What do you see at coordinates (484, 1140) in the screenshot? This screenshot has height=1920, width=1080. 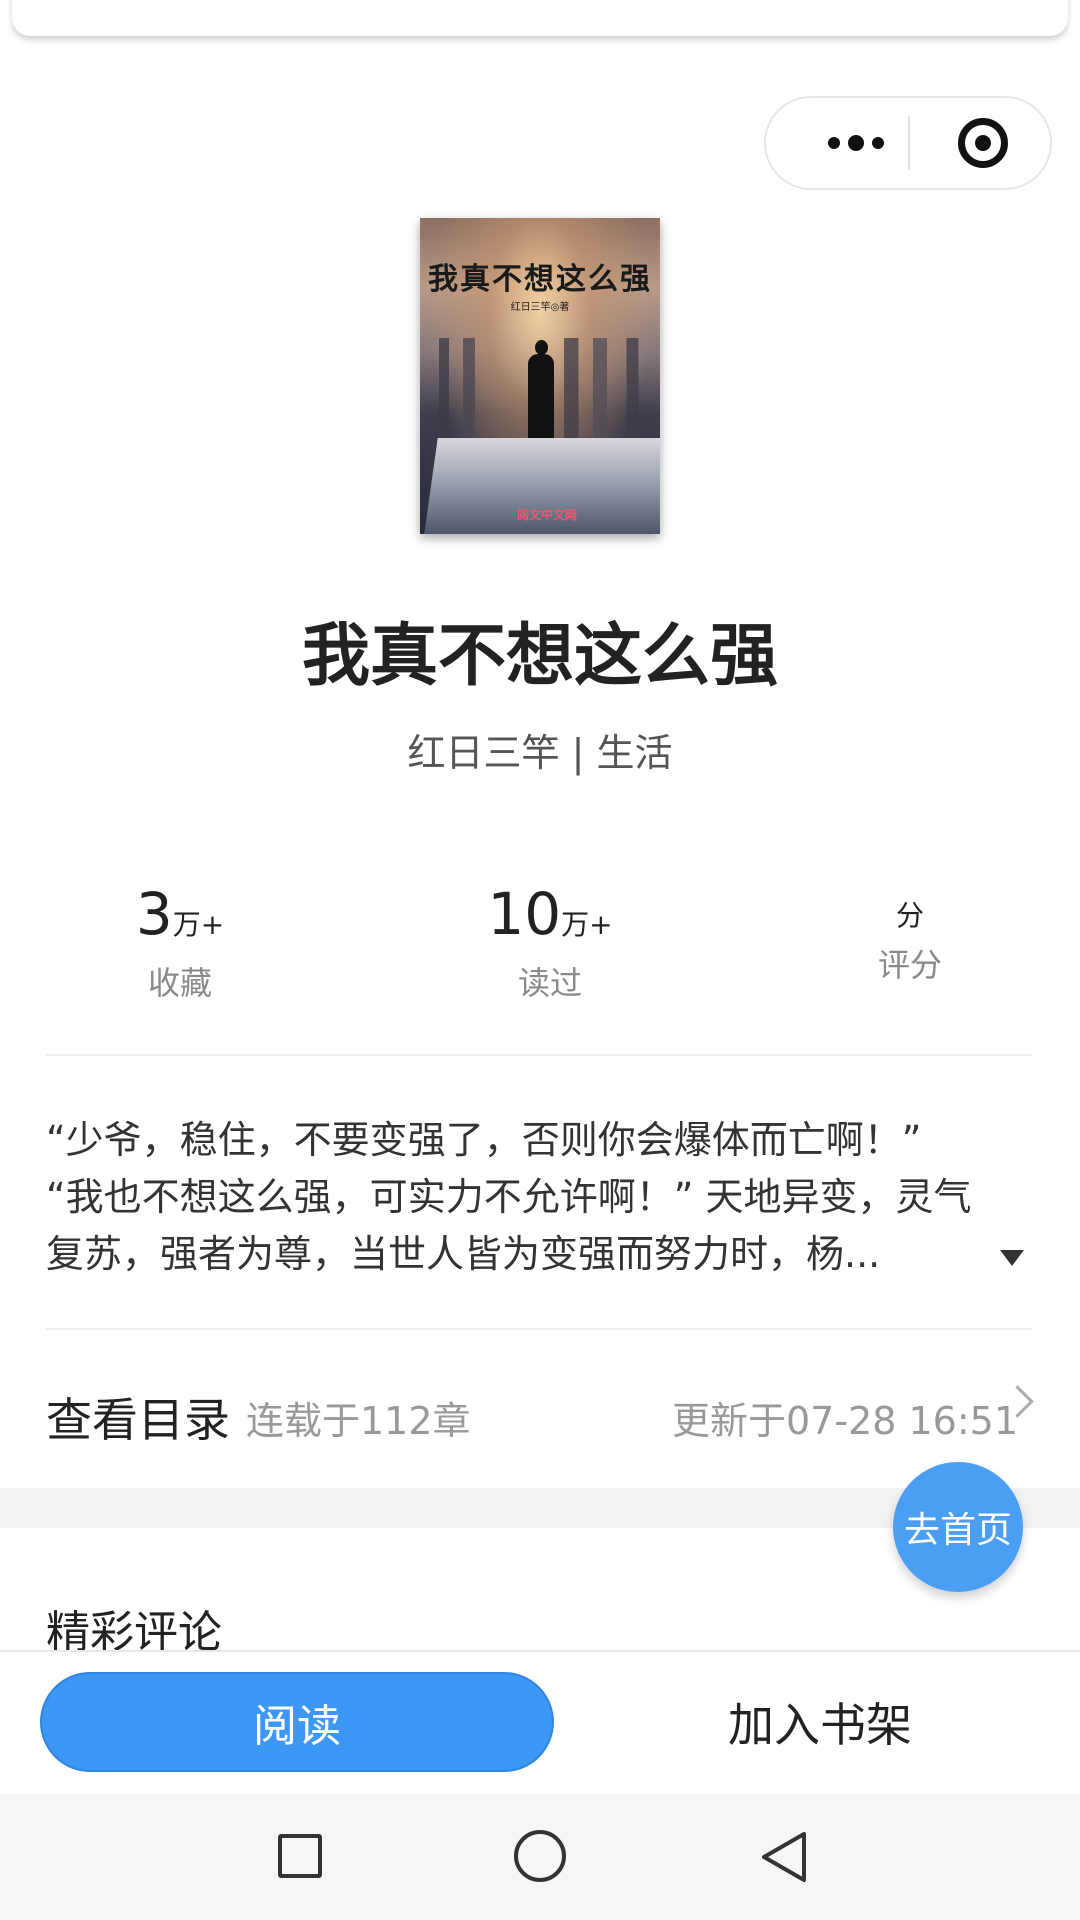 I see `description-line: “少爷，稳住，不要变强了，否则你会爆体而亡啊！”` at bounding box center [484, 1140].